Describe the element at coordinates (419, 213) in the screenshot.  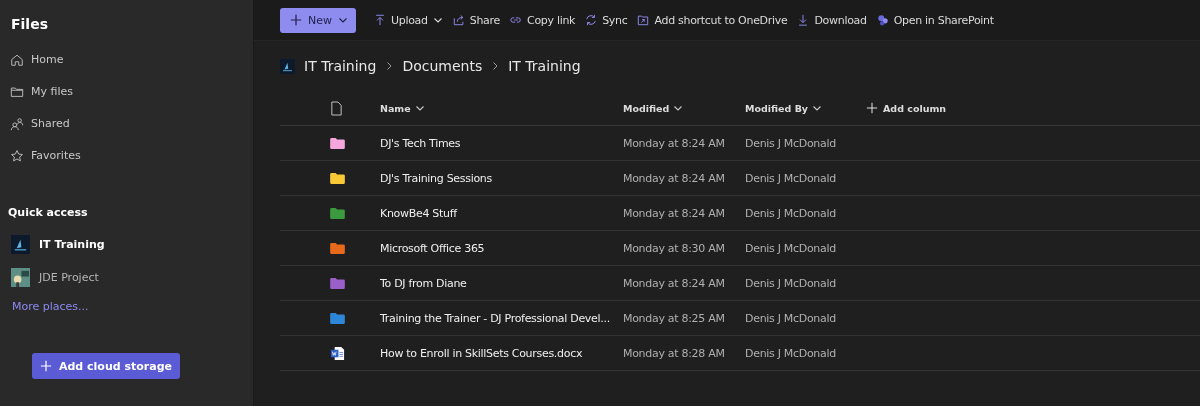
I see `file-name: KnowBe4 Stuff` at that location.